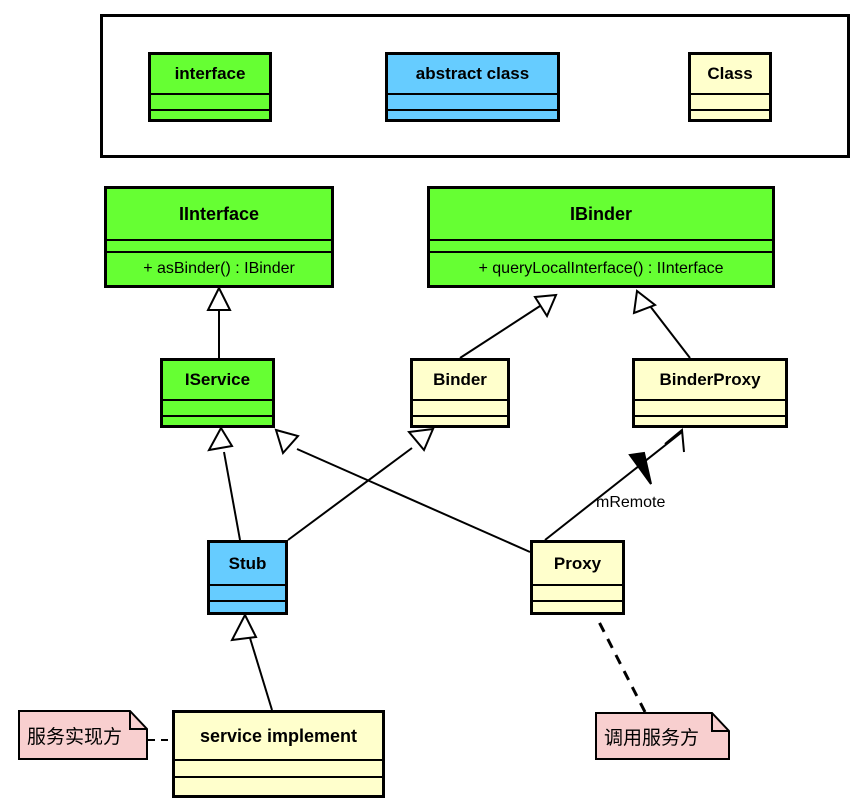  Describe the element at coordinates (219, 213) in the screenshot. I see `class-name-iinterface: IInterface` at that location.